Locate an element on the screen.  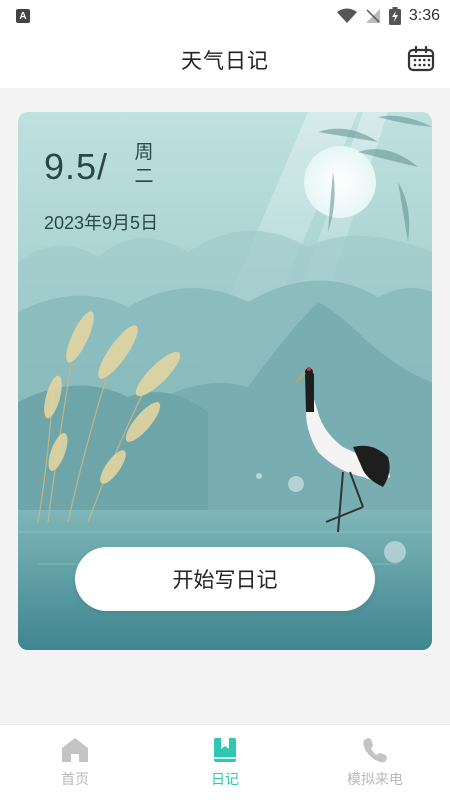
status-bar: A 3:36 is located at coordinates (225, 16).